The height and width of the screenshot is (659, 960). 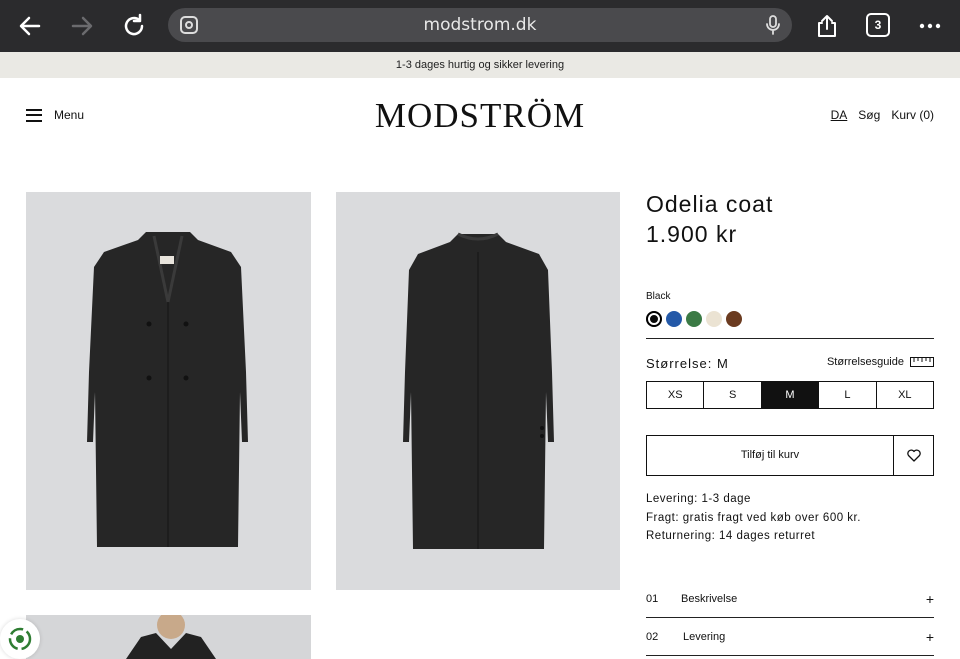 I want to click on menu-button: Menu, so click(x=55, y=115).